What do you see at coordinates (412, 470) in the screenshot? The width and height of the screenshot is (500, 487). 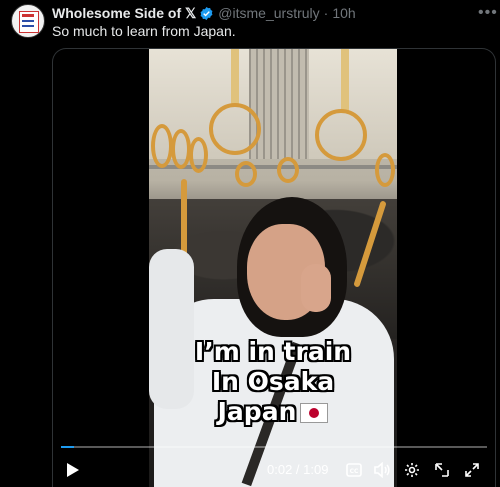 I see `settings-icon` at bounding box center [412, 470].